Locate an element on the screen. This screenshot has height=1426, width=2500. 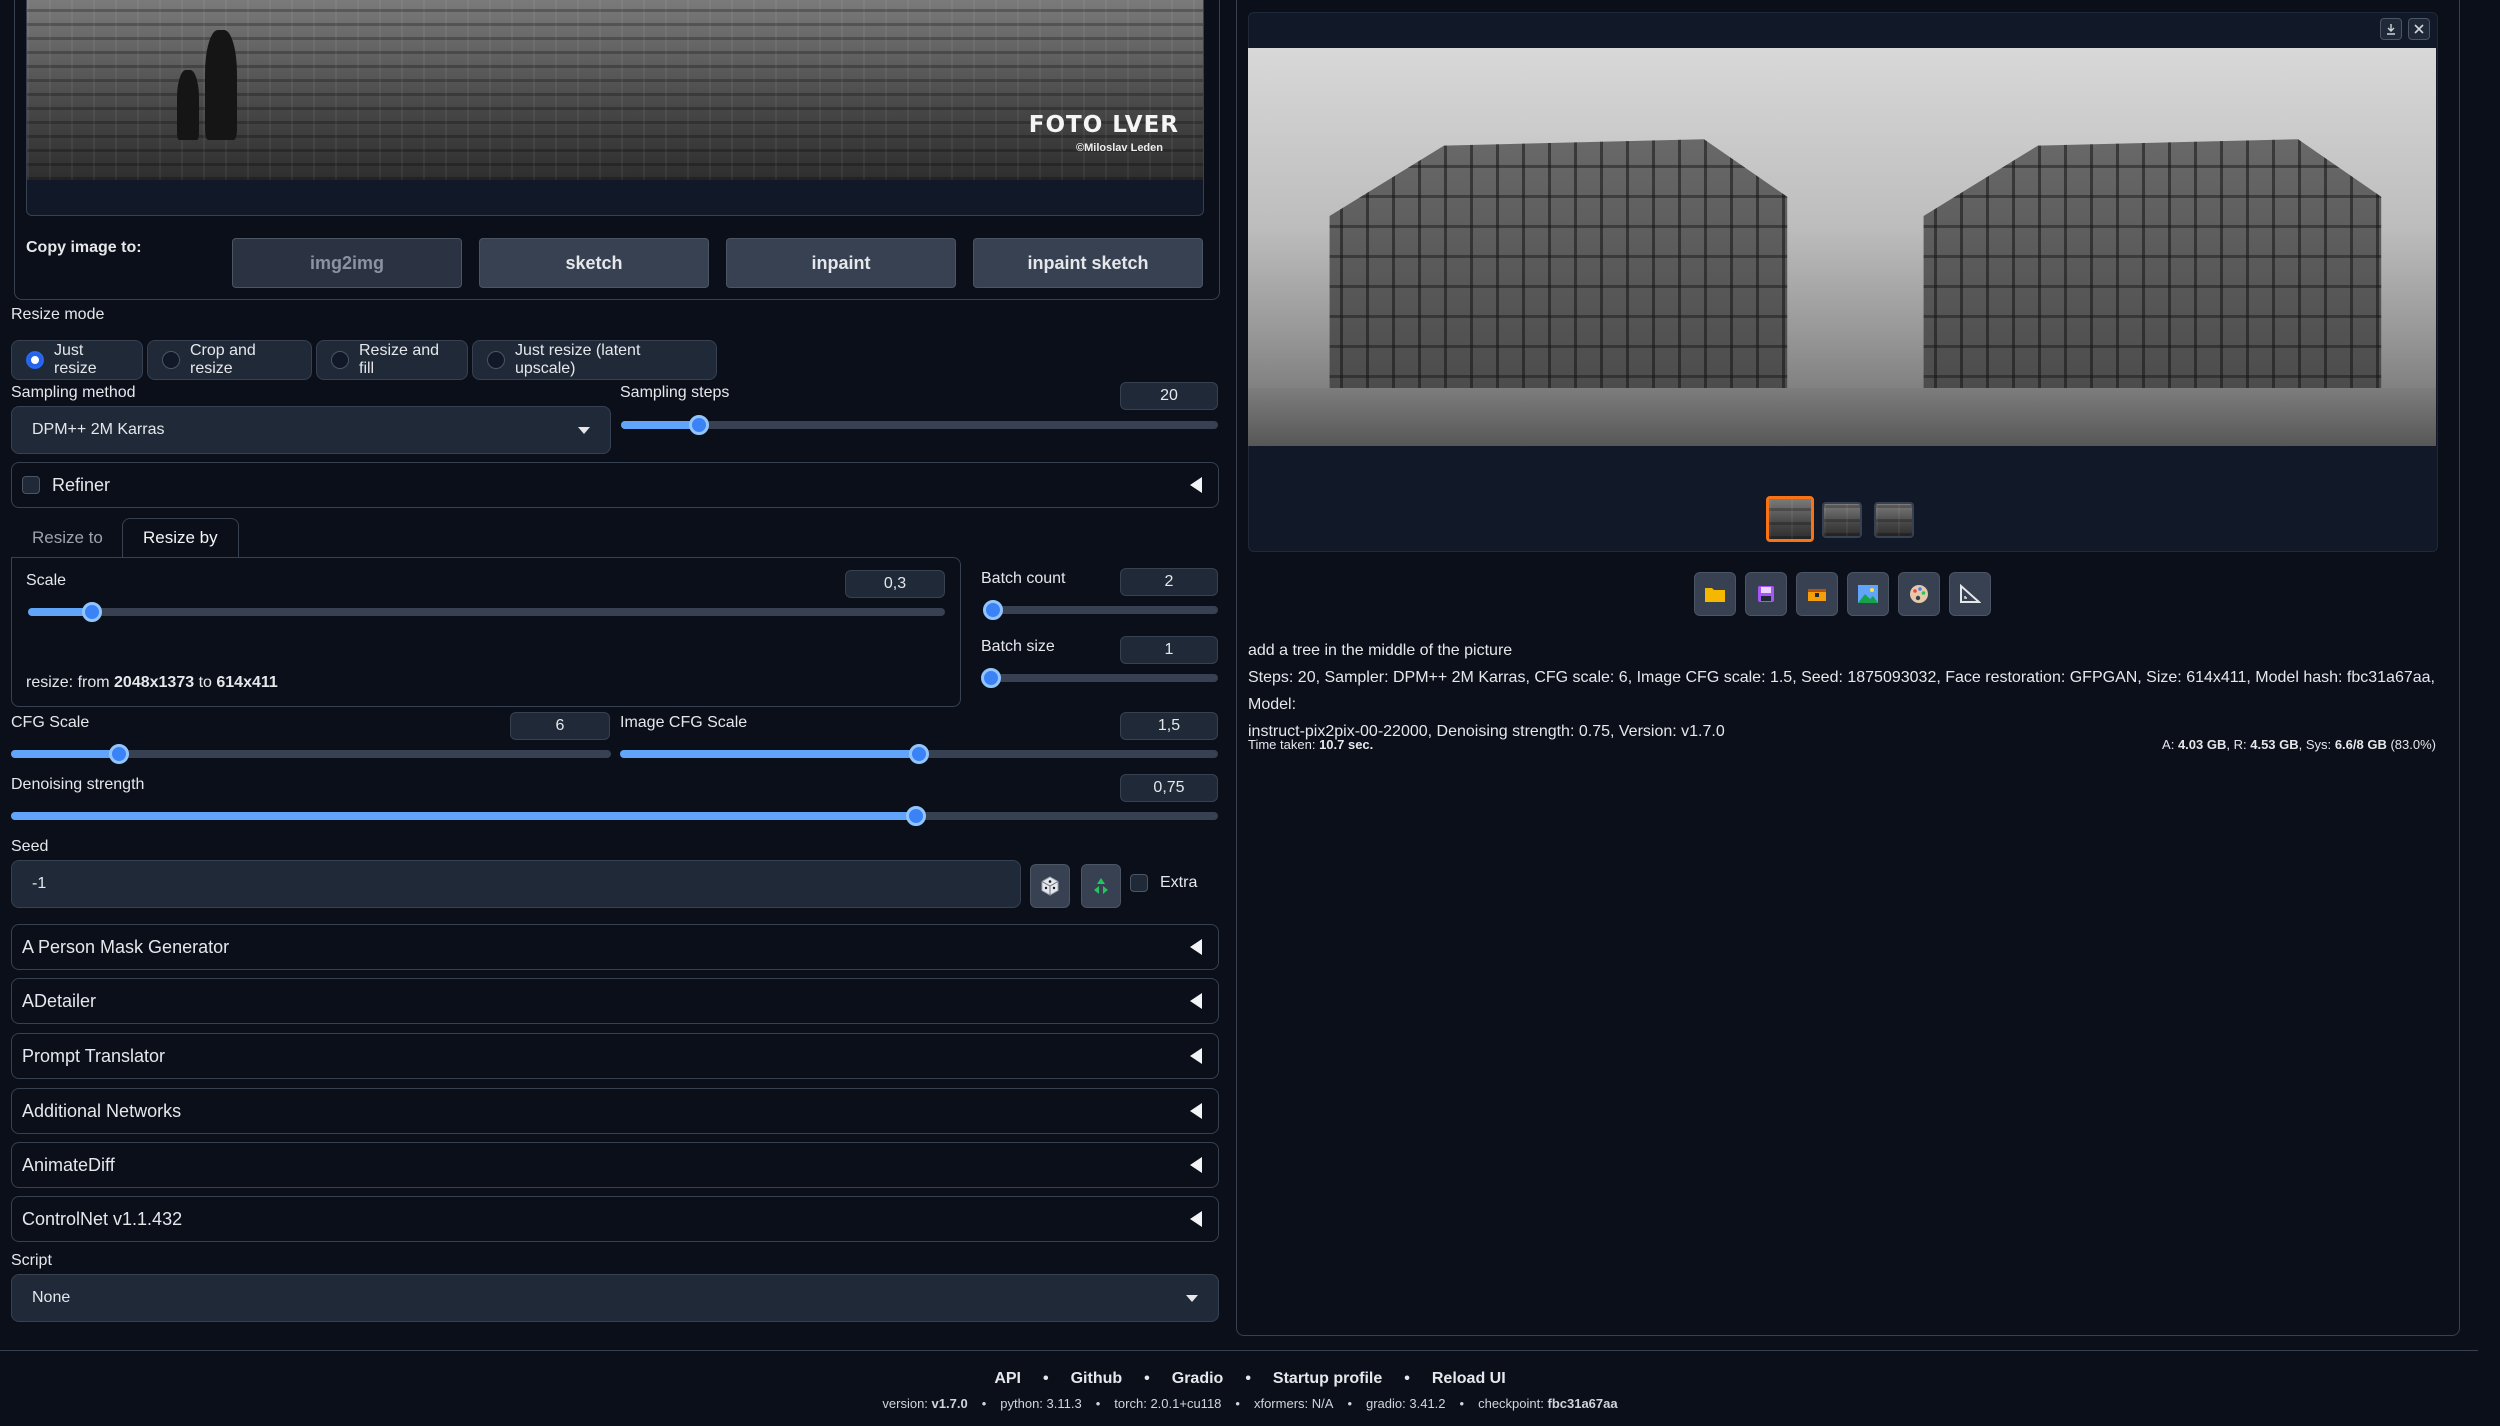
scale-input: 0,3 is located at coordinates (895, 584).